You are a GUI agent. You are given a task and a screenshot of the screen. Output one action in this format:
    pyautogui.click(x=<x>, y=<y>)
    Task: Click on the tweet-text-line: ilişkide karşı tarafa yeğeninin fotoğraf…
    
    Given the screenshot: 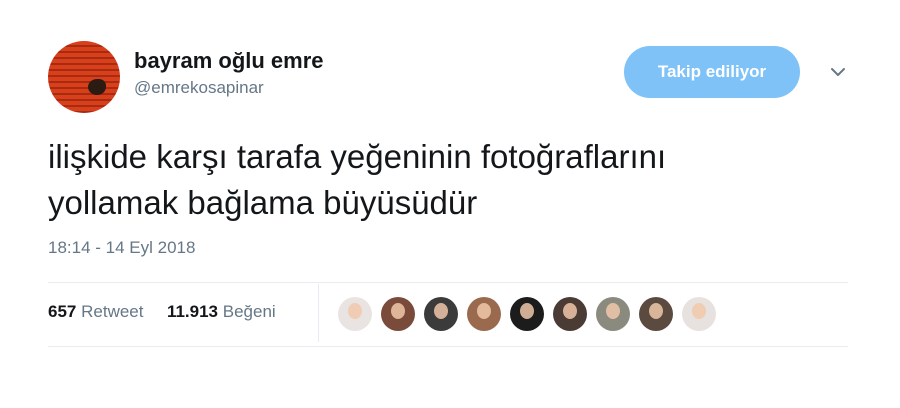 What is the action you would take?
    pyautogui.click(x=357, y=156)
    